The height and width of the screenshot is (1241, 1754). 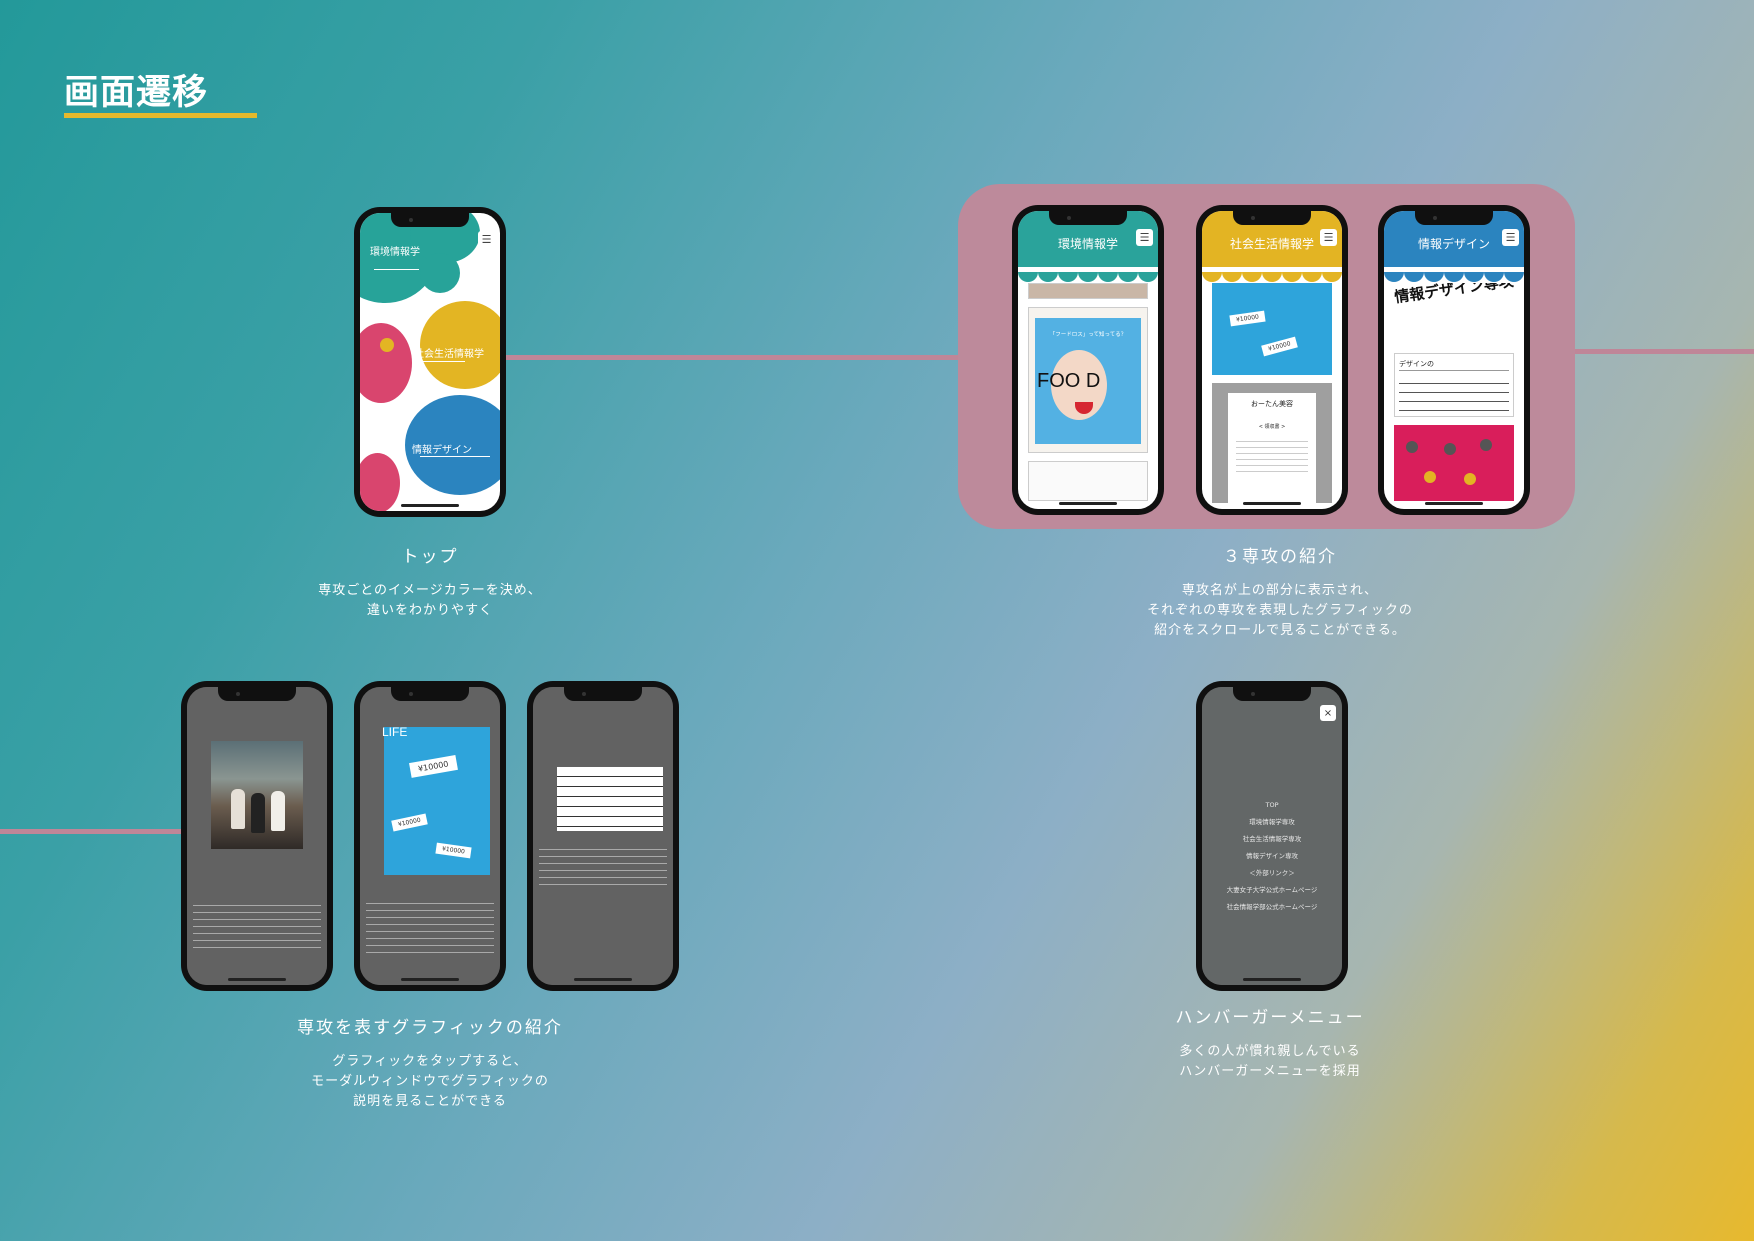 What do you see at coordinates (1272, 329) in the screenshot?
I see `graphic-card-money: ¥10000 ¥10000` at bounding box center [1272, 329].